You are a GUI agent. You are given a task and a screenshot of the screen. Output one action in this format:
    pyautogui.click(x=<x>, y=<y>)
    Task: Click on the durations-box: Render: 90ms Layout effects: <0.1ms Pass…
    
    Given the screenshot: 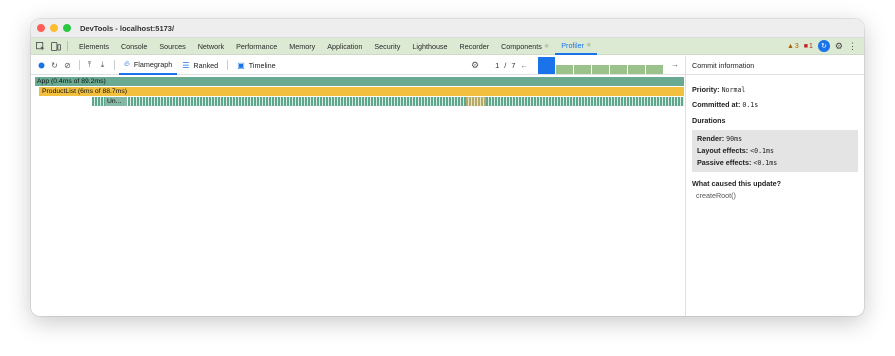 What is the action you would take?
    pyautogui.click(x=775, y=151)
    